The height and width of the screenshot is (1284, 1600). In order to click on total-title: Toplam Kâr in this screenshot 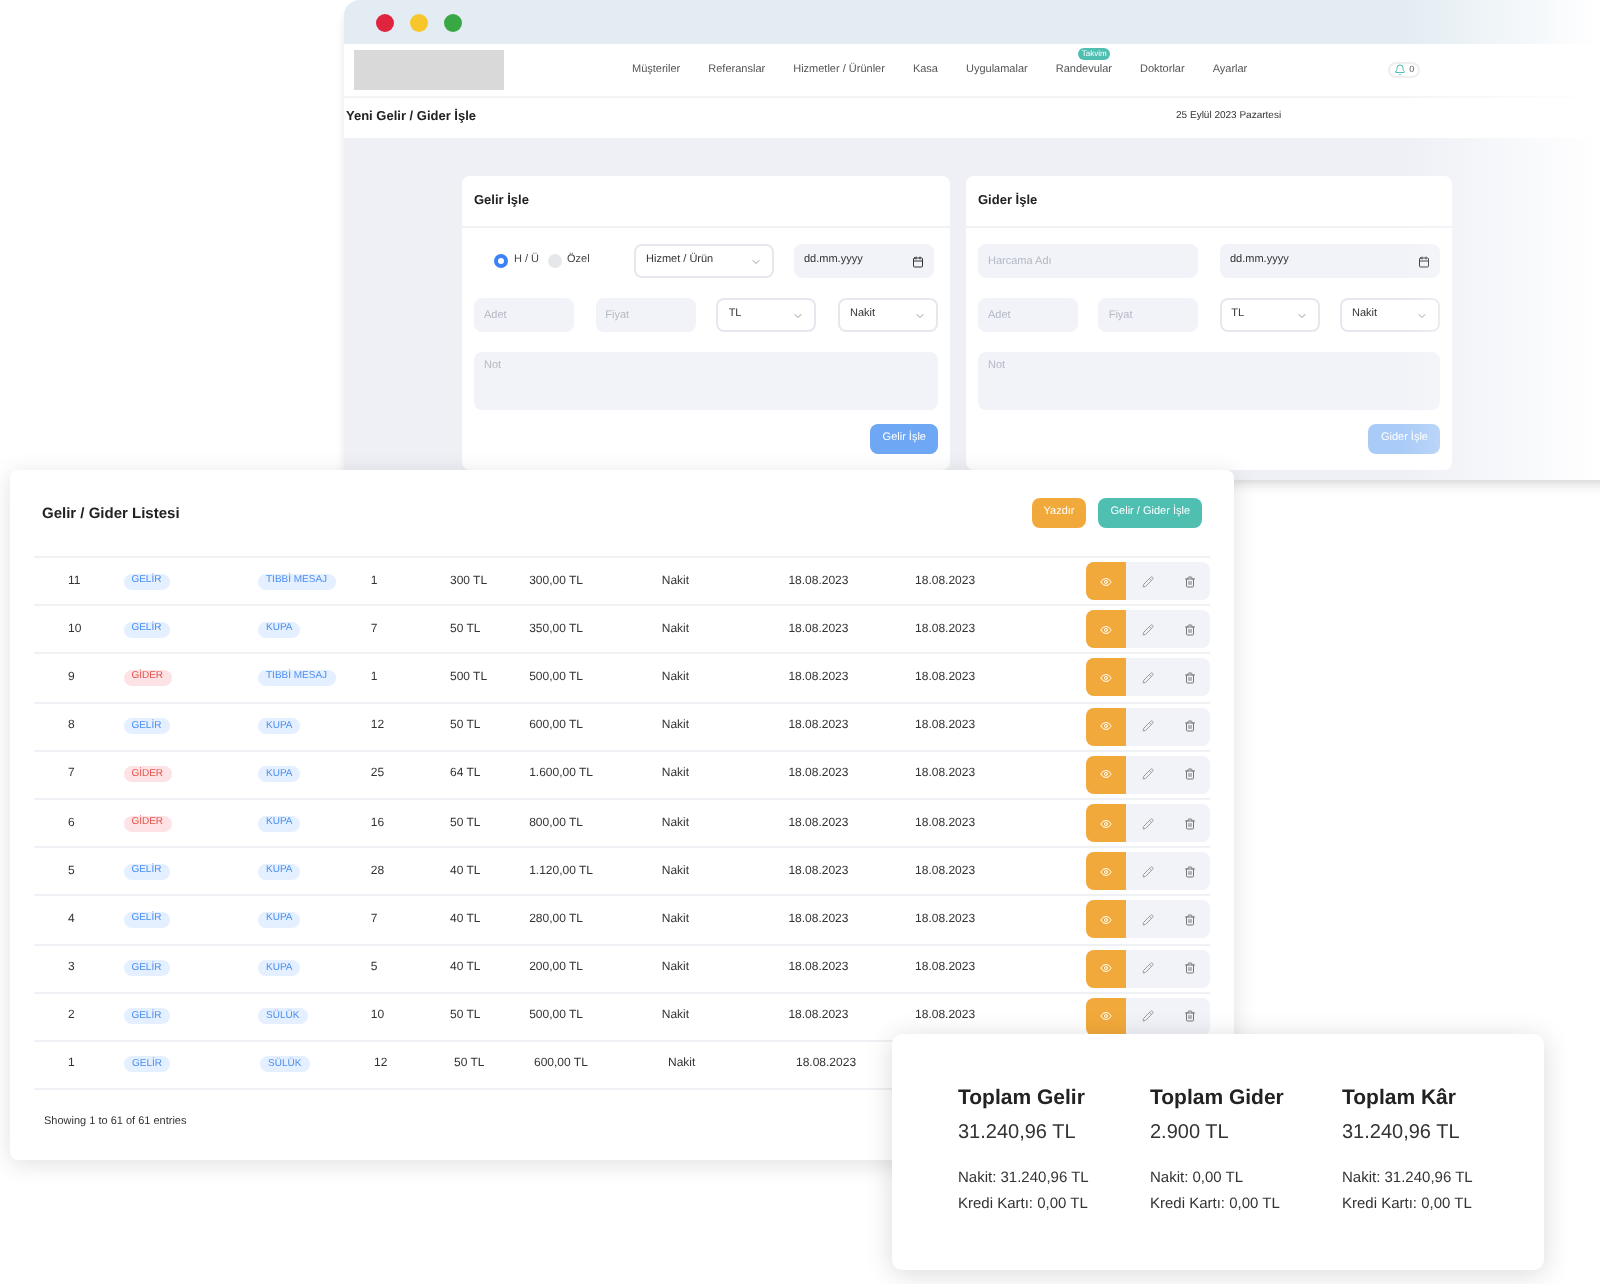, I will do `click(1400, 1099)`.